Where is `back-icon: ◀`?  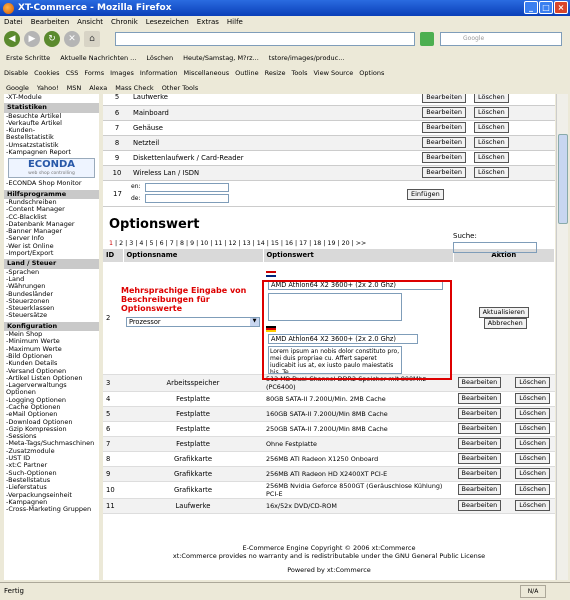 back-icon: ◀ is located at coordinates (12, 39).